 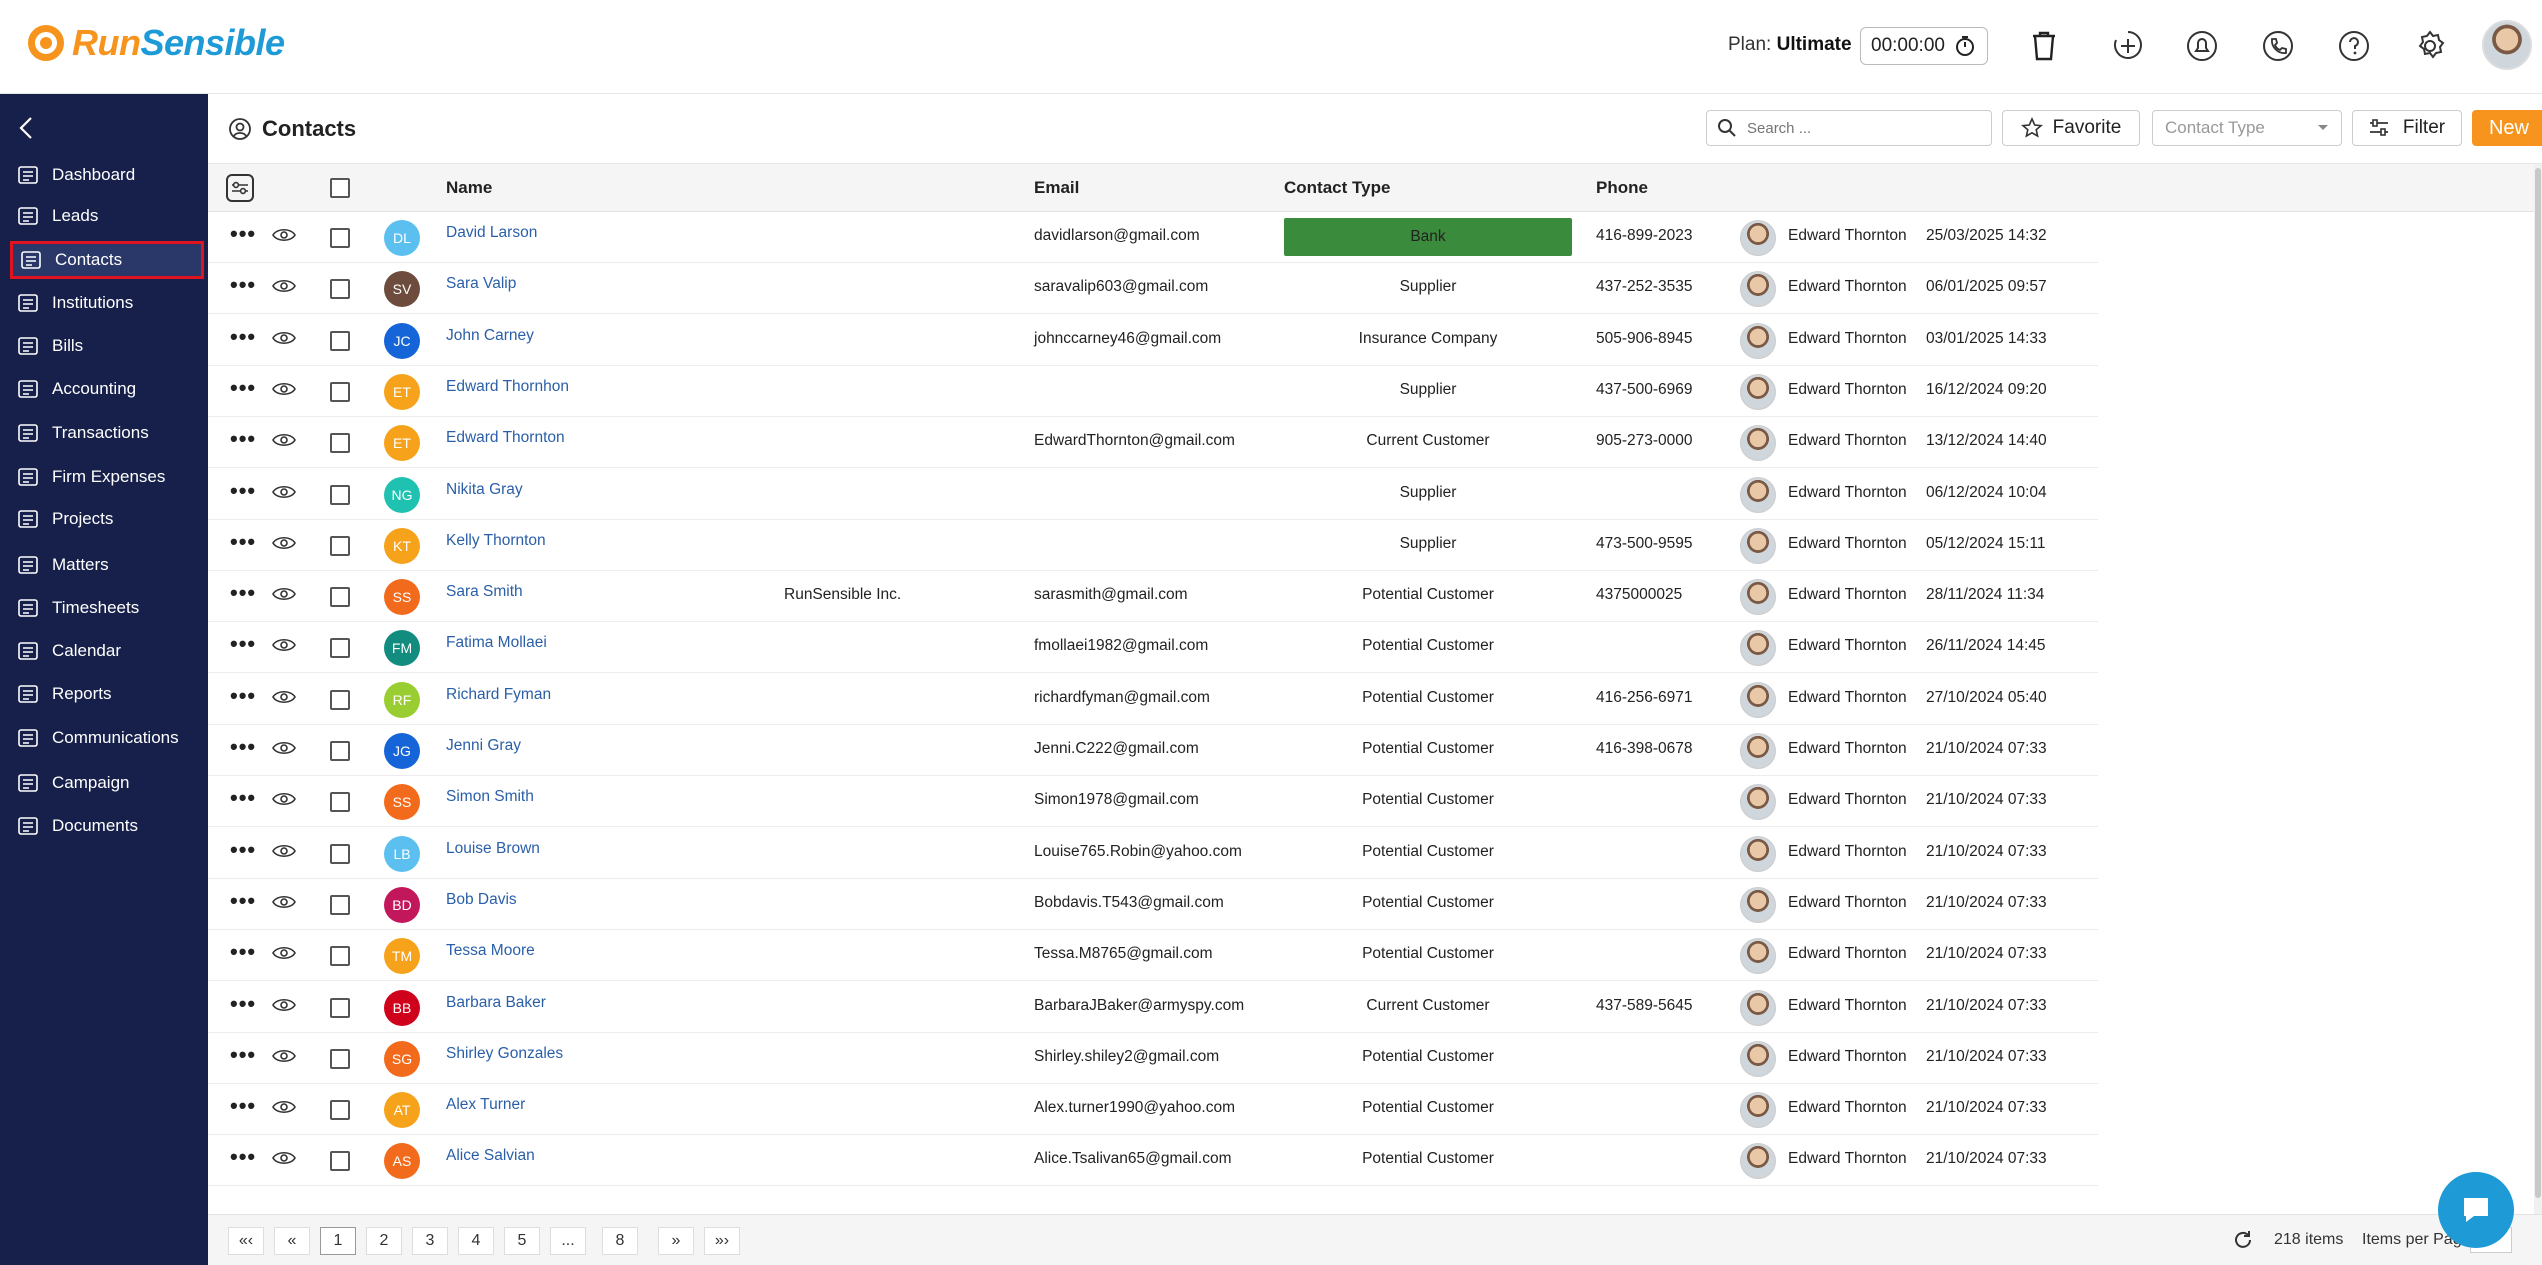 I want to click on filter-button: Filter, so click(x=2407, y=128).